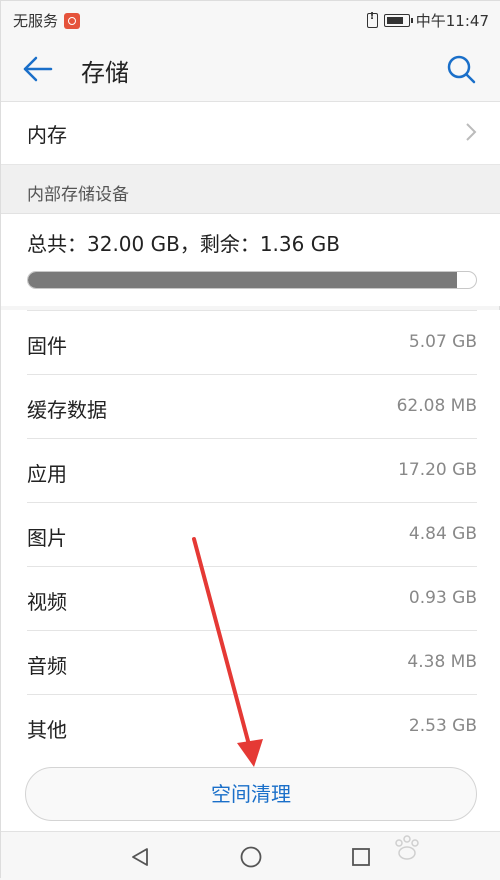 This screenshot has width=500, height=880. Describe the element at coordinates (47, 602) in the screenshot. I see `item-name: 视频` at that location.